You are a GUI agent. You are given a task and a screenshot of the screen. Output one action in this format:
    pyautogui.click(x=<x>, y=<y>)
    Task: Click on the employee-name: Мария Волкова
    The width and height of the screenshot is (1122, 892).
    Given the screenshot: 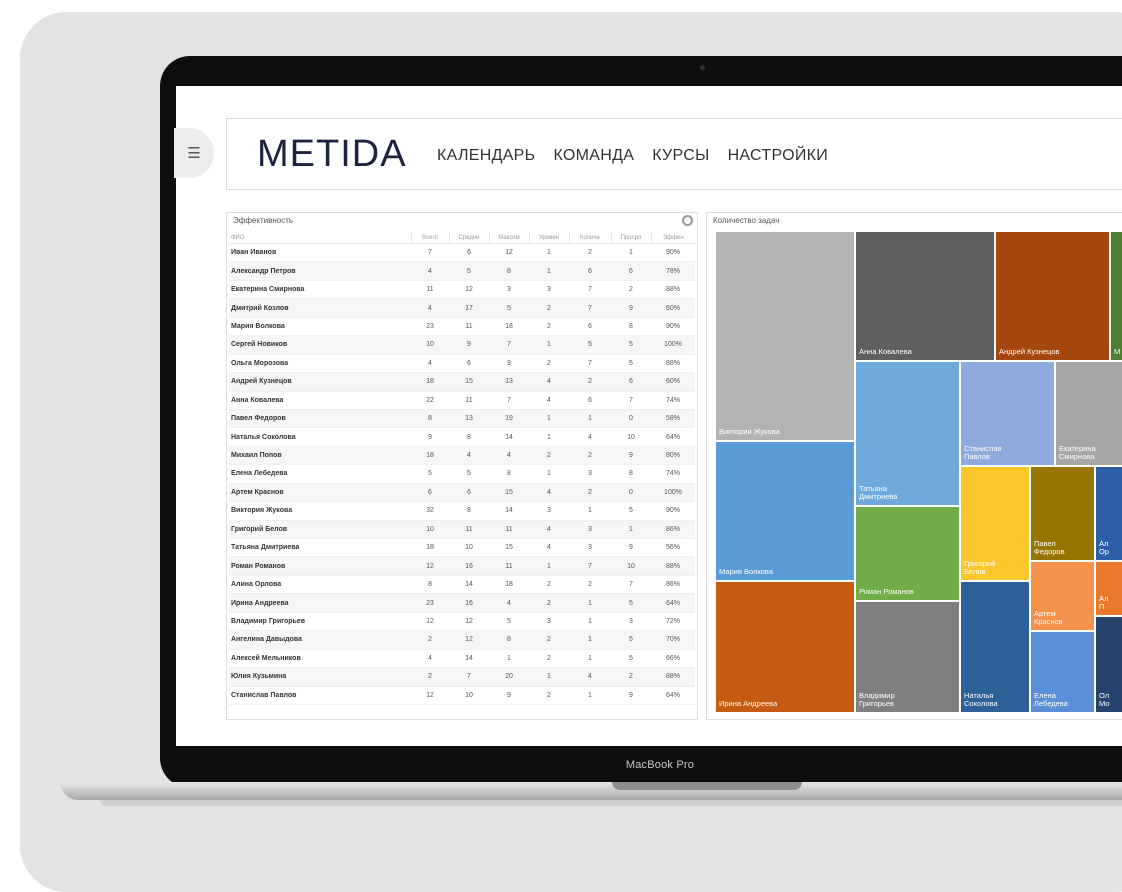 What is the action you would take?
    pyautogui.click(x=320, y=327)
    